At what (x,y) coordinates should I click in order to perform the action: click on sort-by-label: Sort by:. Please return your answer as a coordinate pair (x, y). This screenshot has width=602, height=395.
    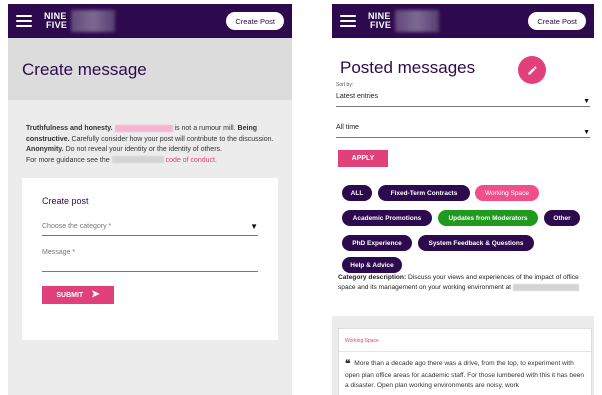
    Looking at the image, I should click on (345, 85).